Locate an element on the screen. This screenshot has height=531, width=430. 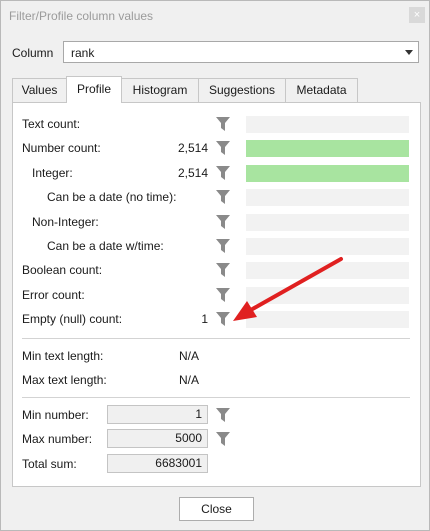
column-select: rank is located at coordinates (241, 52).